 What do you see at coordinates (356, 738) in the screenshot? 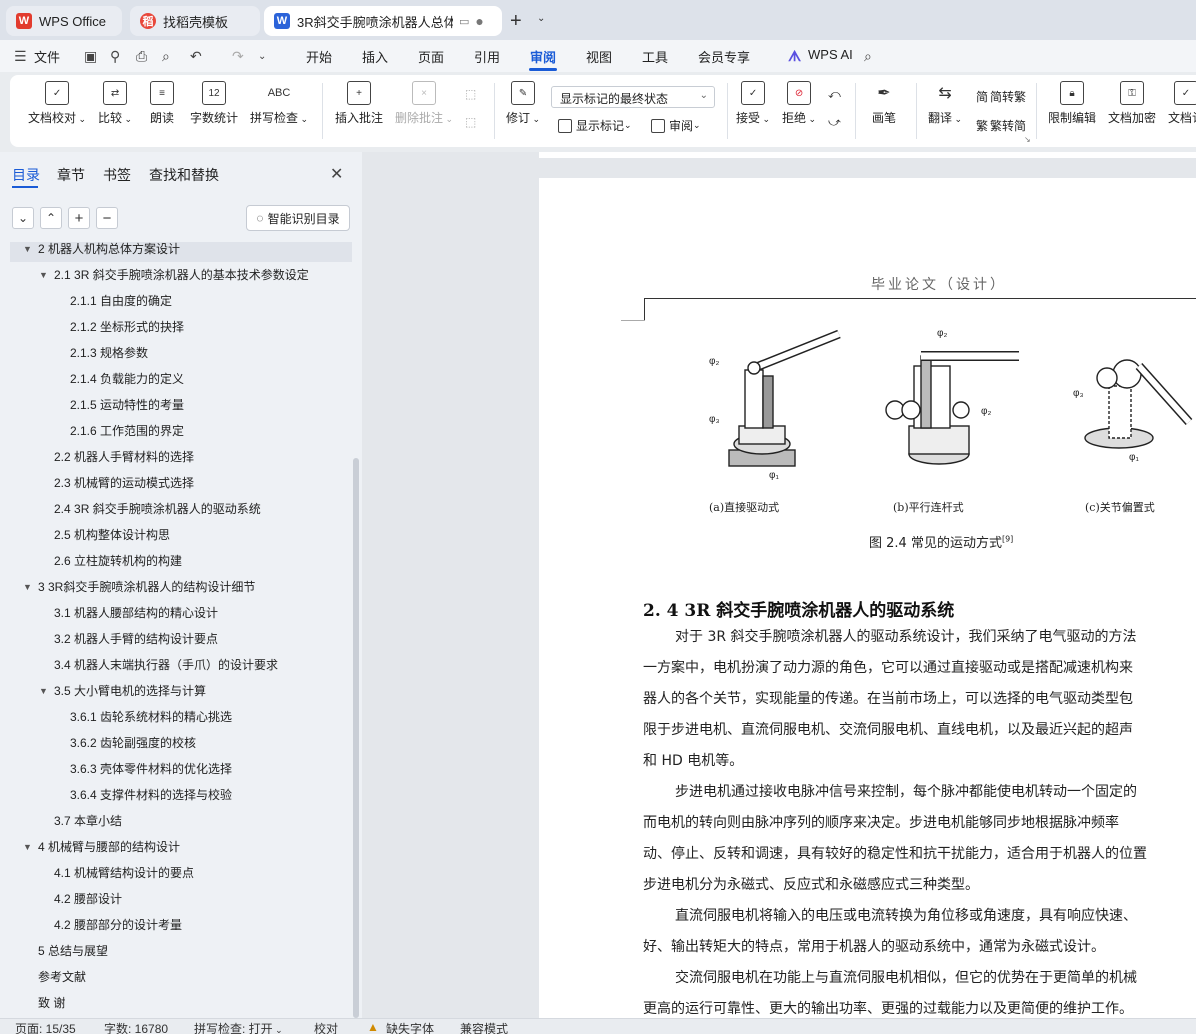
I see `panel-scrollbar` at bounding box center [356, 738].